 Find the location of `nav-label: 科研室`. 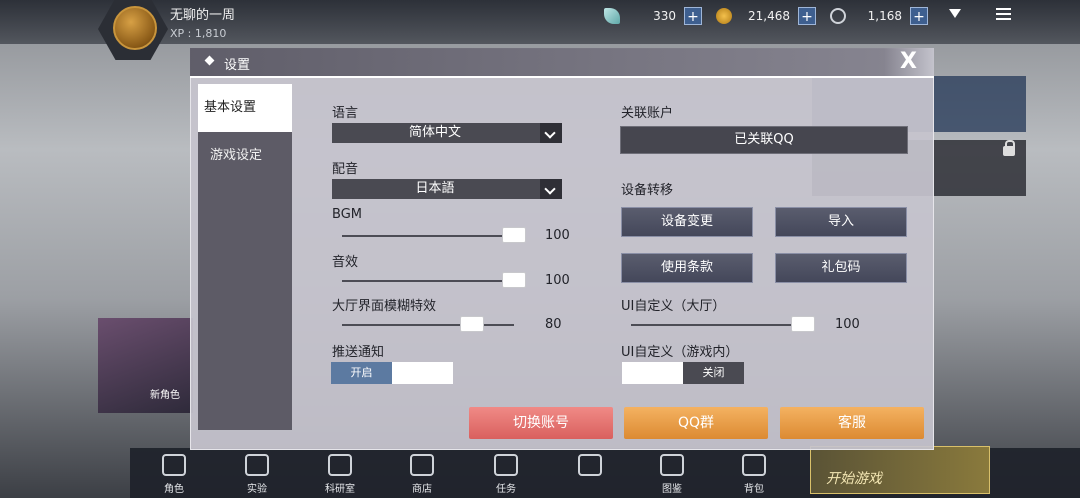

nav-label: 科研室 is located at coordinates (340, 489).